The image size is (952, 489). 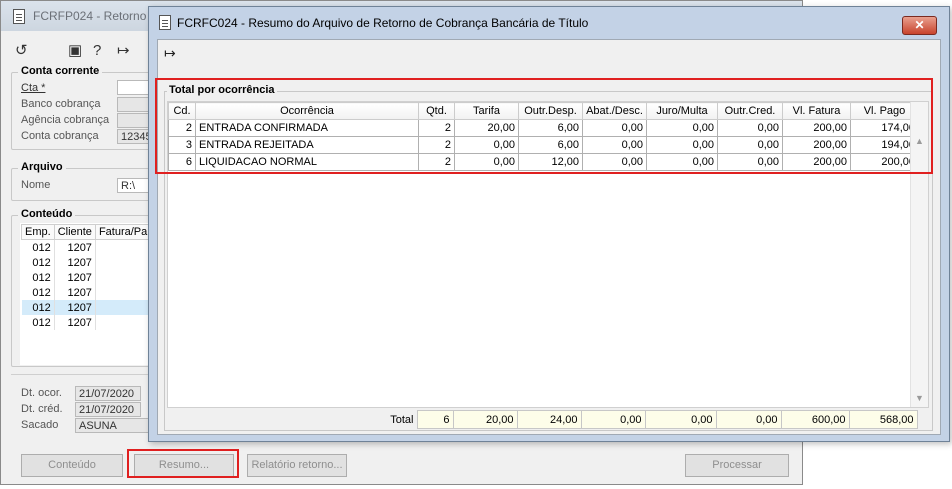 I want to click on dt-ocor-label: Dt. ocor., so click(x=41, y=393).